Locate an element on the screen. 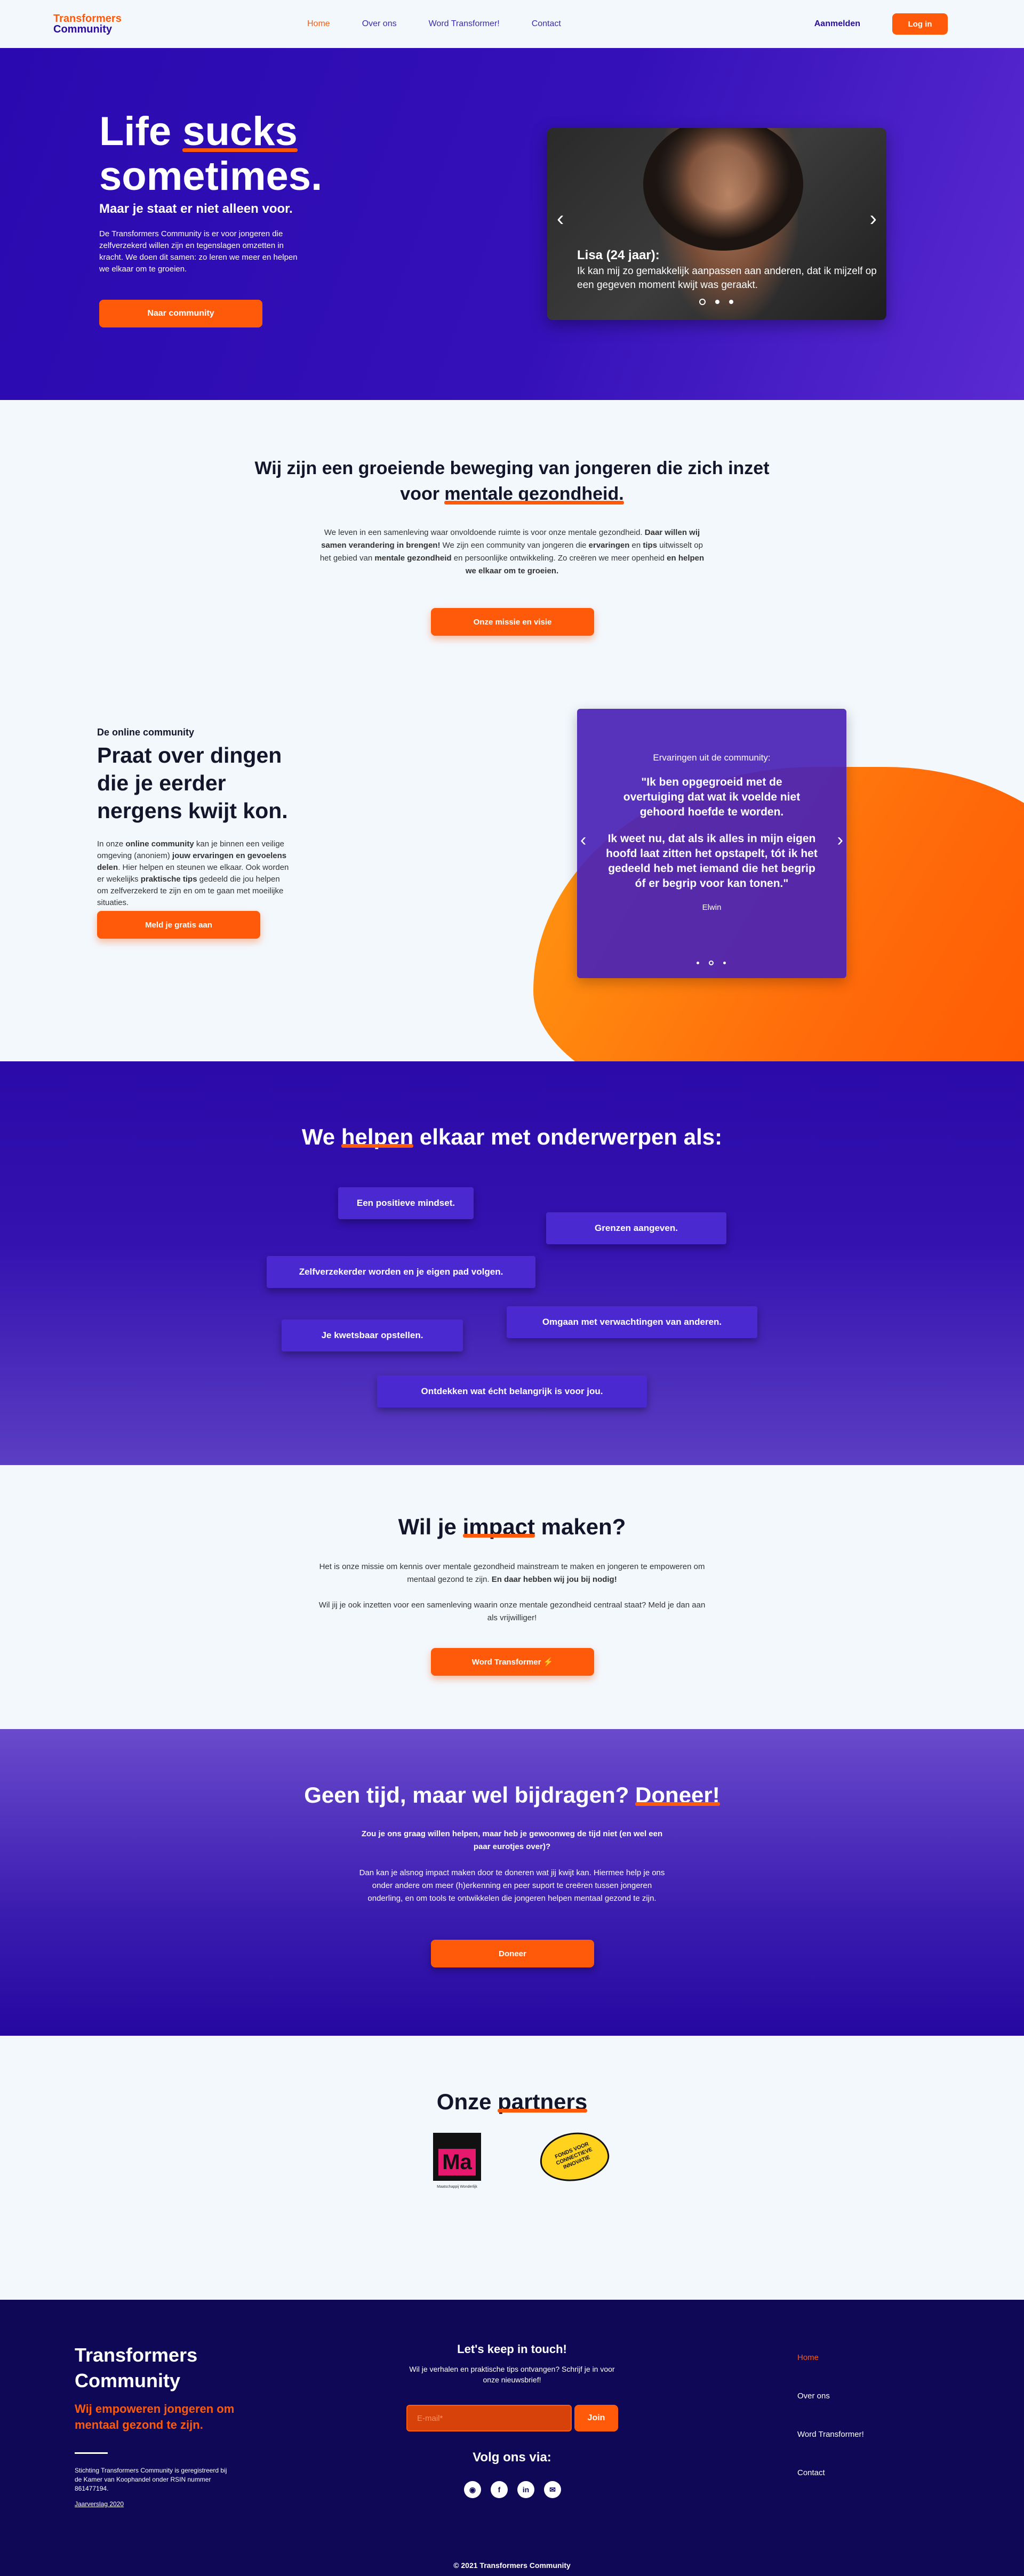 The height and width of the screenshot is (2576, 1024). topic-chip: Een positieve mindset. is located at coordinates (406, 1203).